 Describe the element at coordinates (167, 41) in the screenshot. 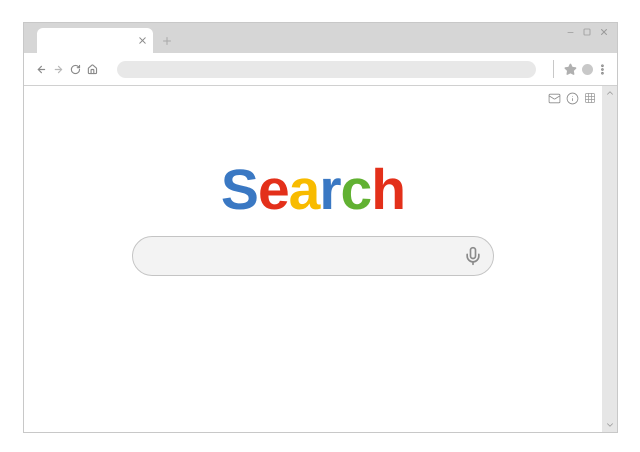

I see `new-tab-icon` at that location.